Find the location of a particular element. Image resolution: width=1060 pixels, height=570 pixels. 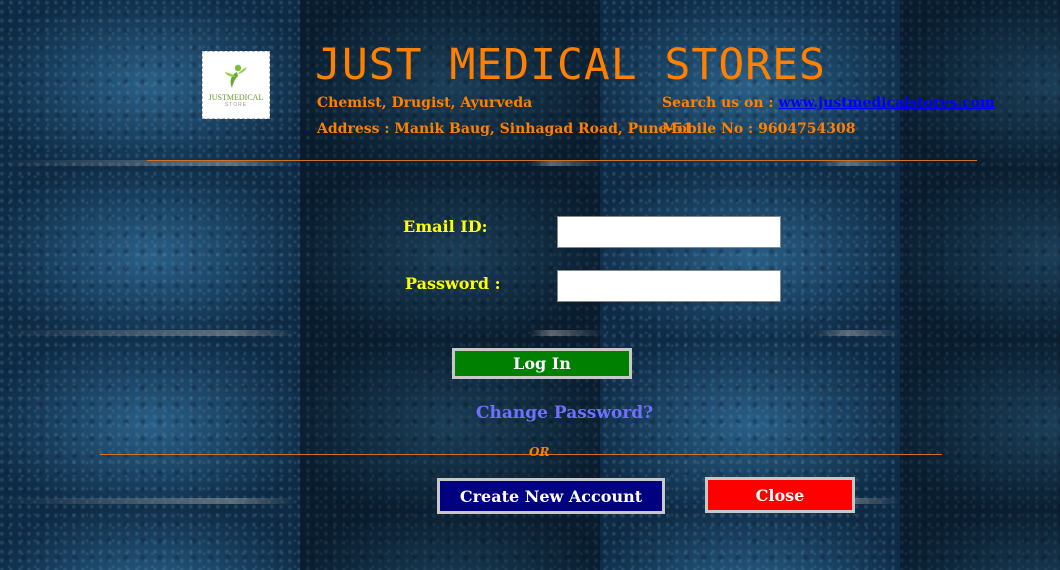

or-separator-label: OR is located at coordinates (539, 452).